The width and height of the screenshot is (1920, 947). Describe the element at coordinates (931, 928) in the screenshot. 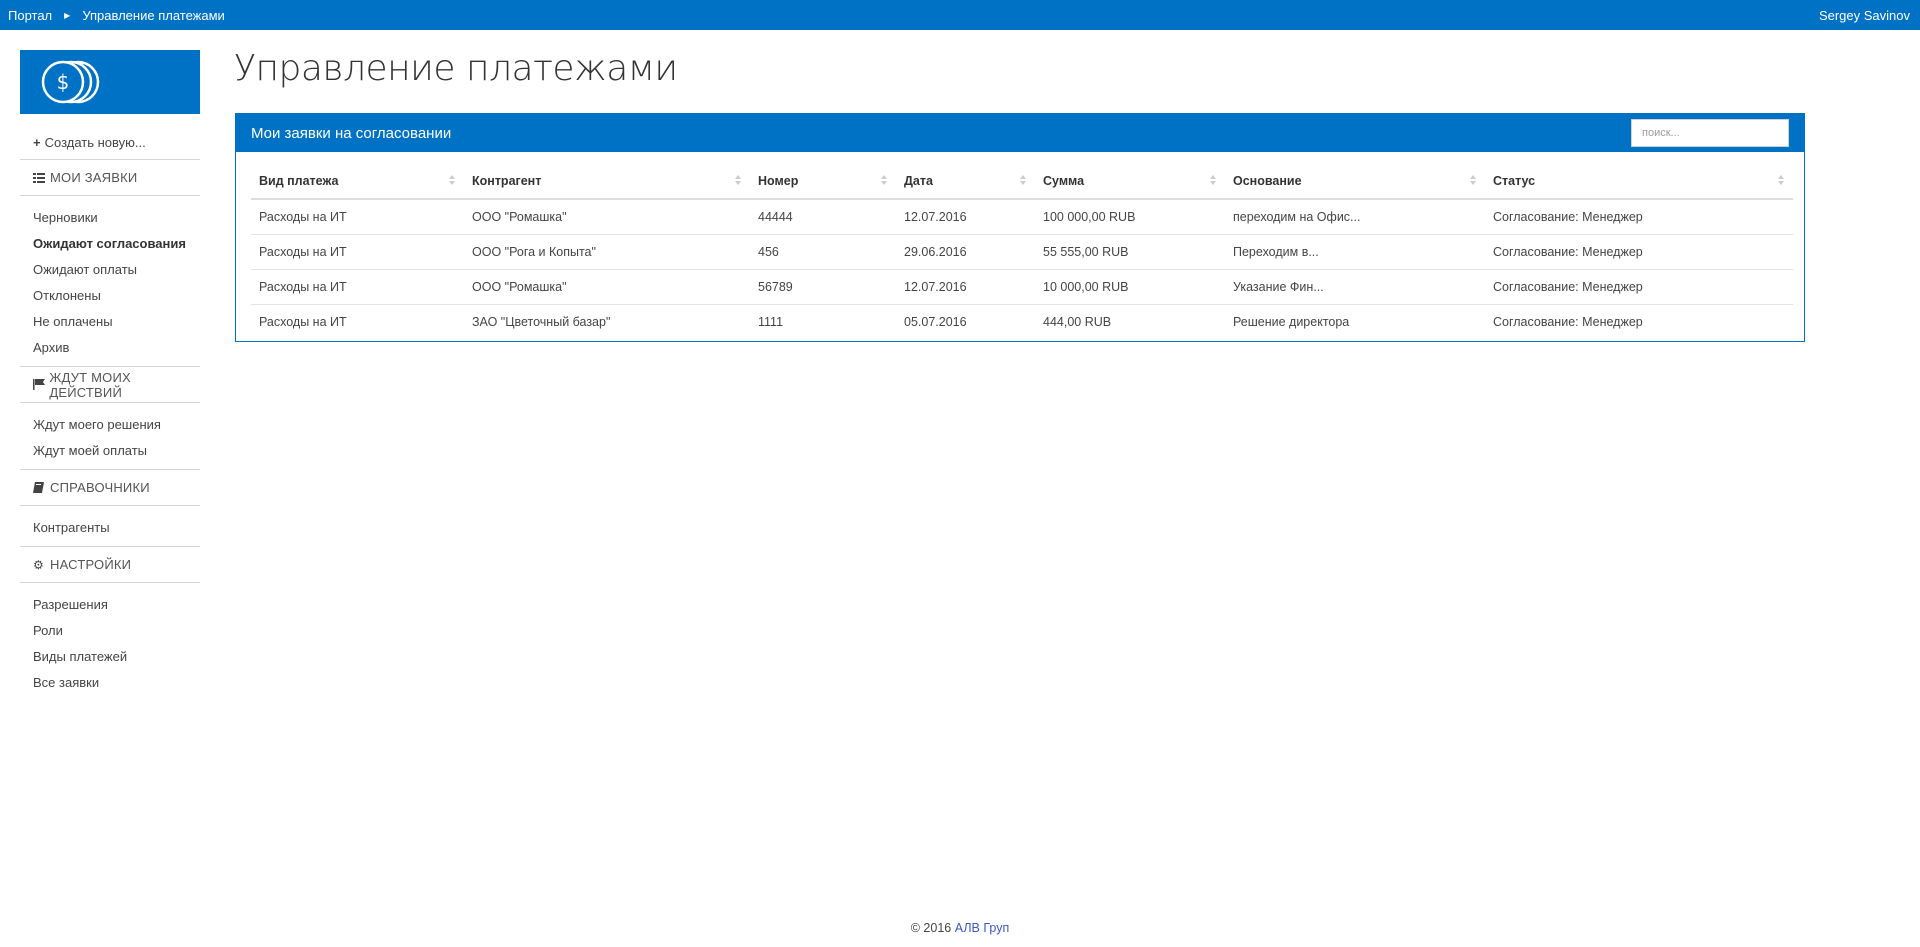

I see `copyright-text: © 2016` at that location.